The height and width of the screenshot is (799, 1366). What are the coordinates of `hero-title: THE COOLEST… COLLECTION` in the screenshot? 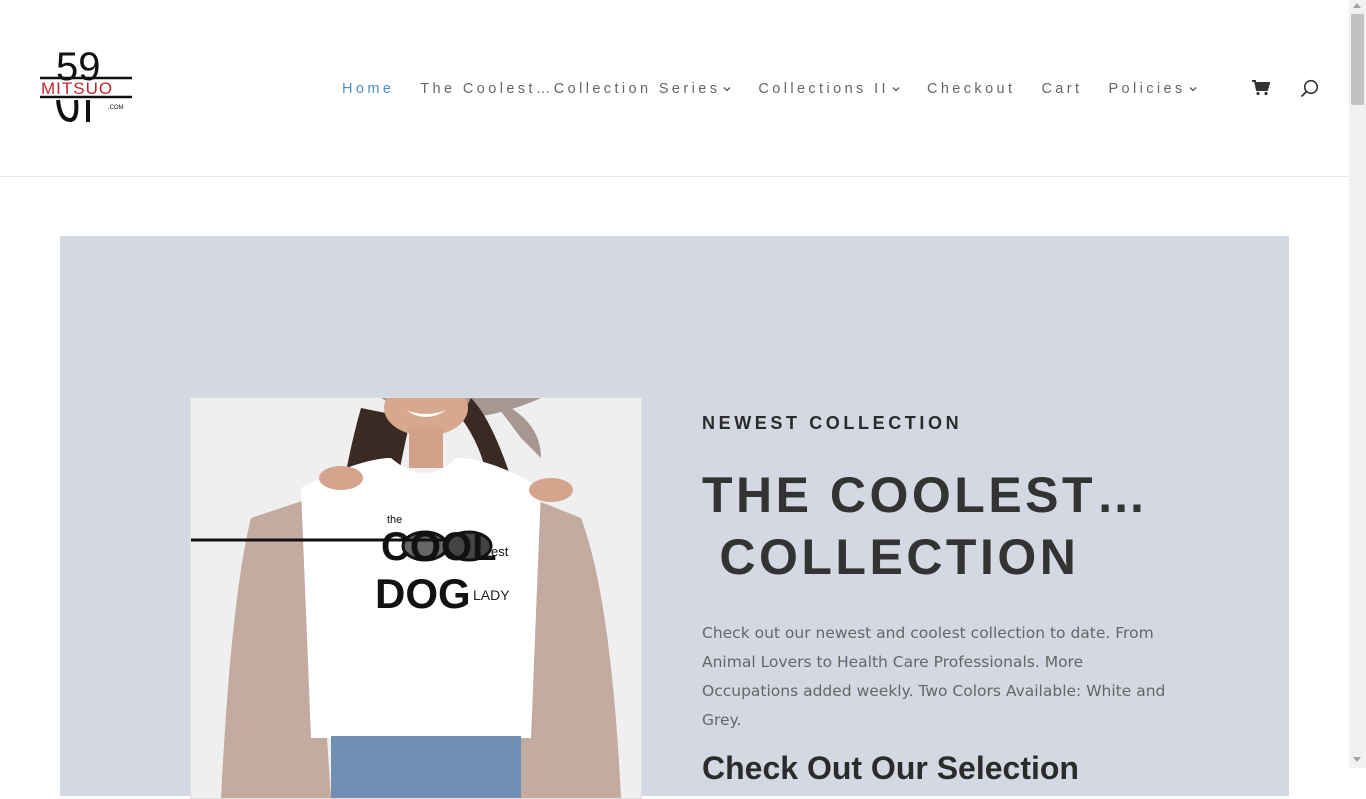 It's located at (942, 526).